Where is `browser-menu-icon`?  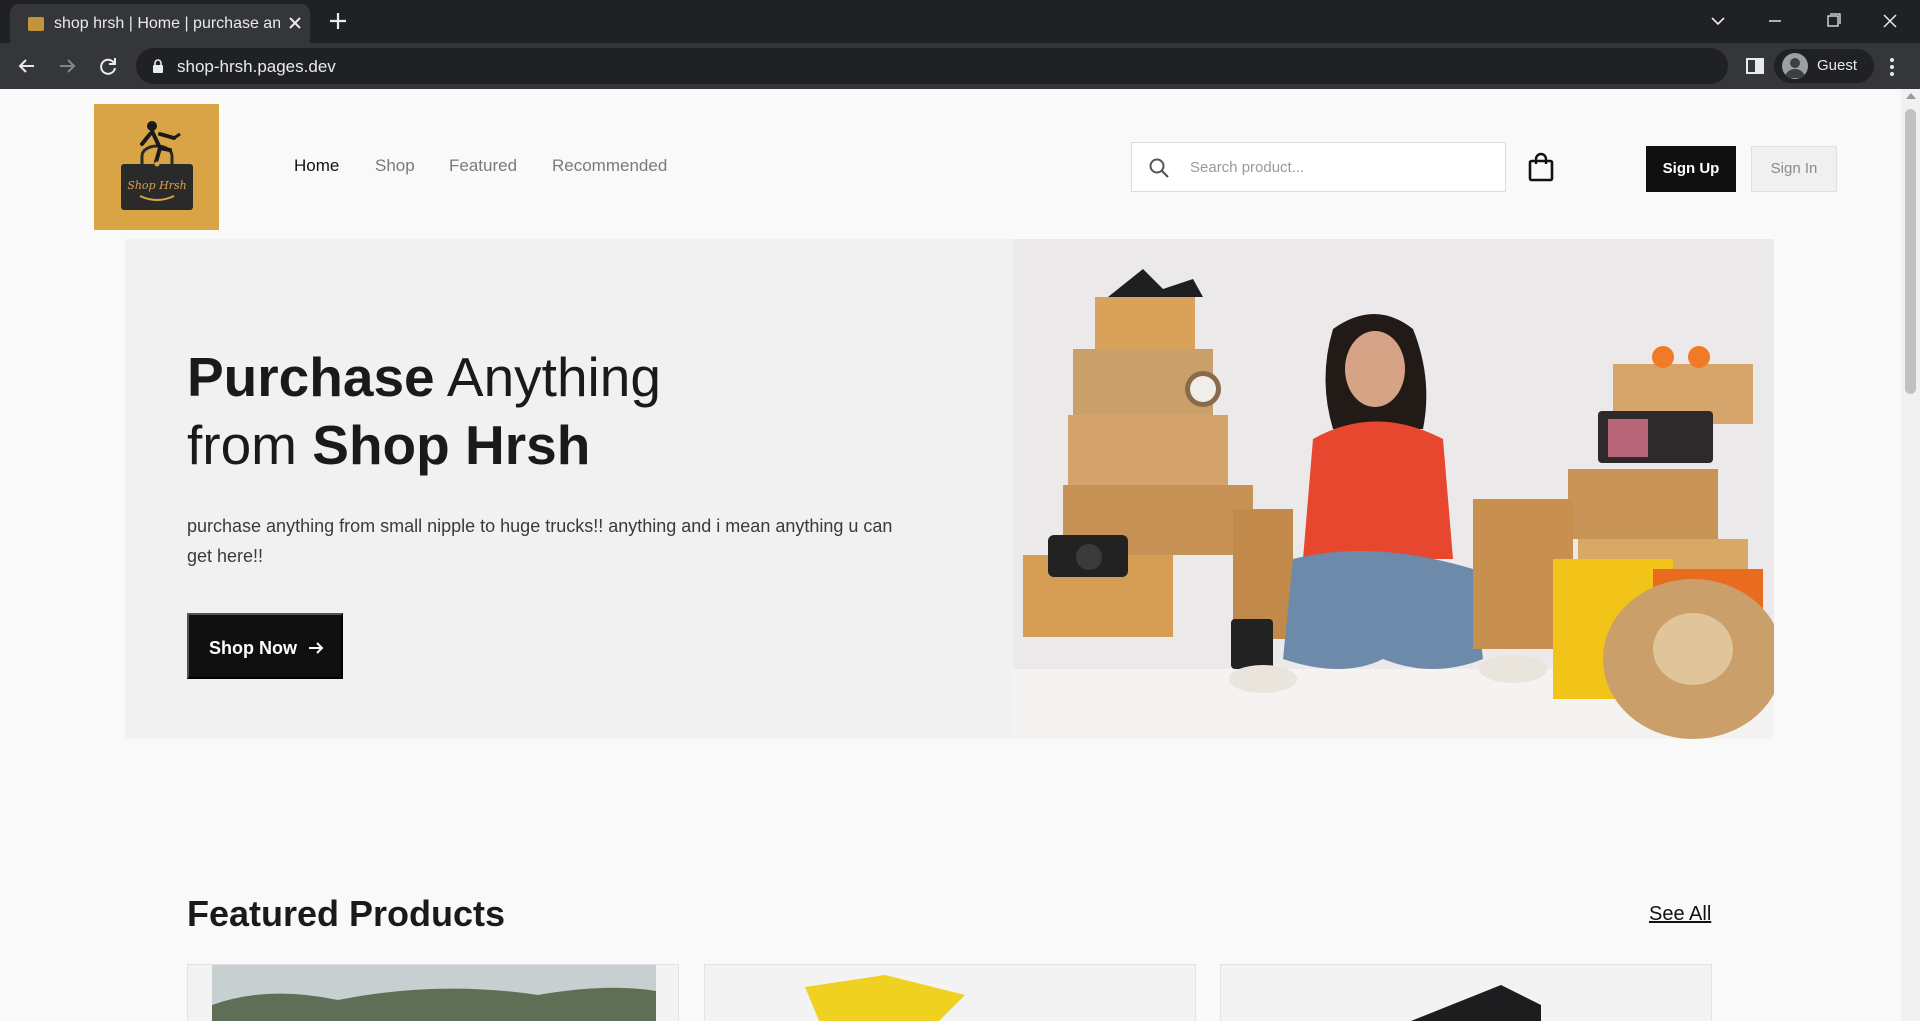 browser-menu-icon is located at coordinates (1892, 67).